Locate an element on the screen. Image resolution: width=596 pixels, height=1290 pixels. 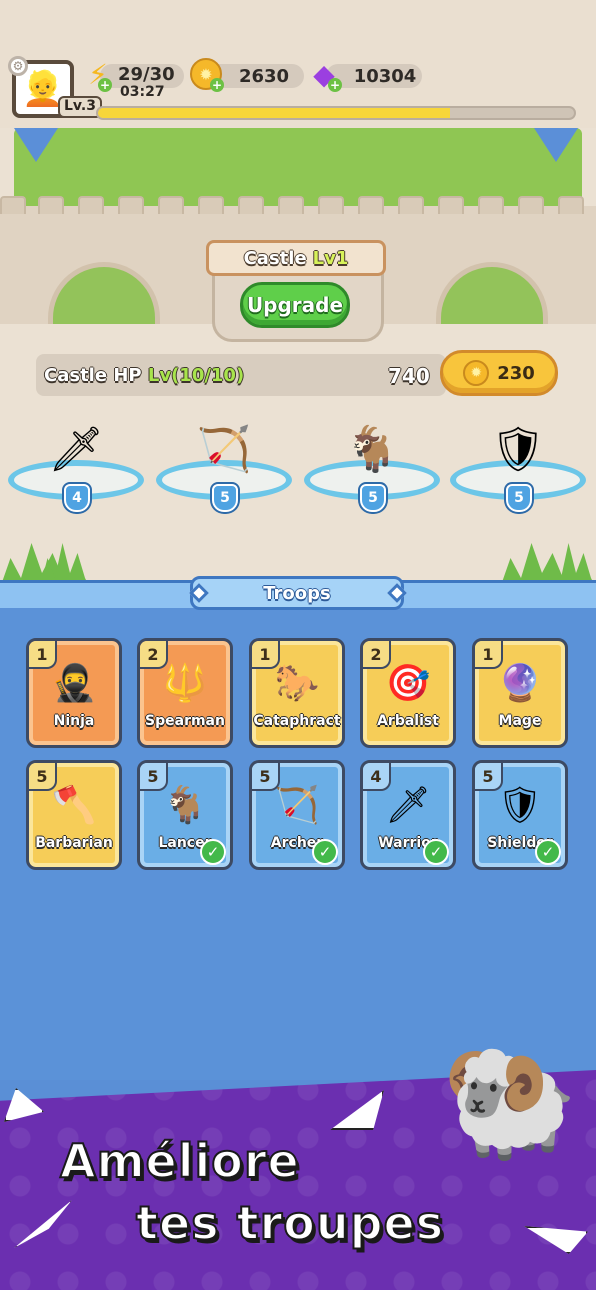
troop-card-shielder: 5 🛡 Shielder ✓ is located at coordinates (520, 815).